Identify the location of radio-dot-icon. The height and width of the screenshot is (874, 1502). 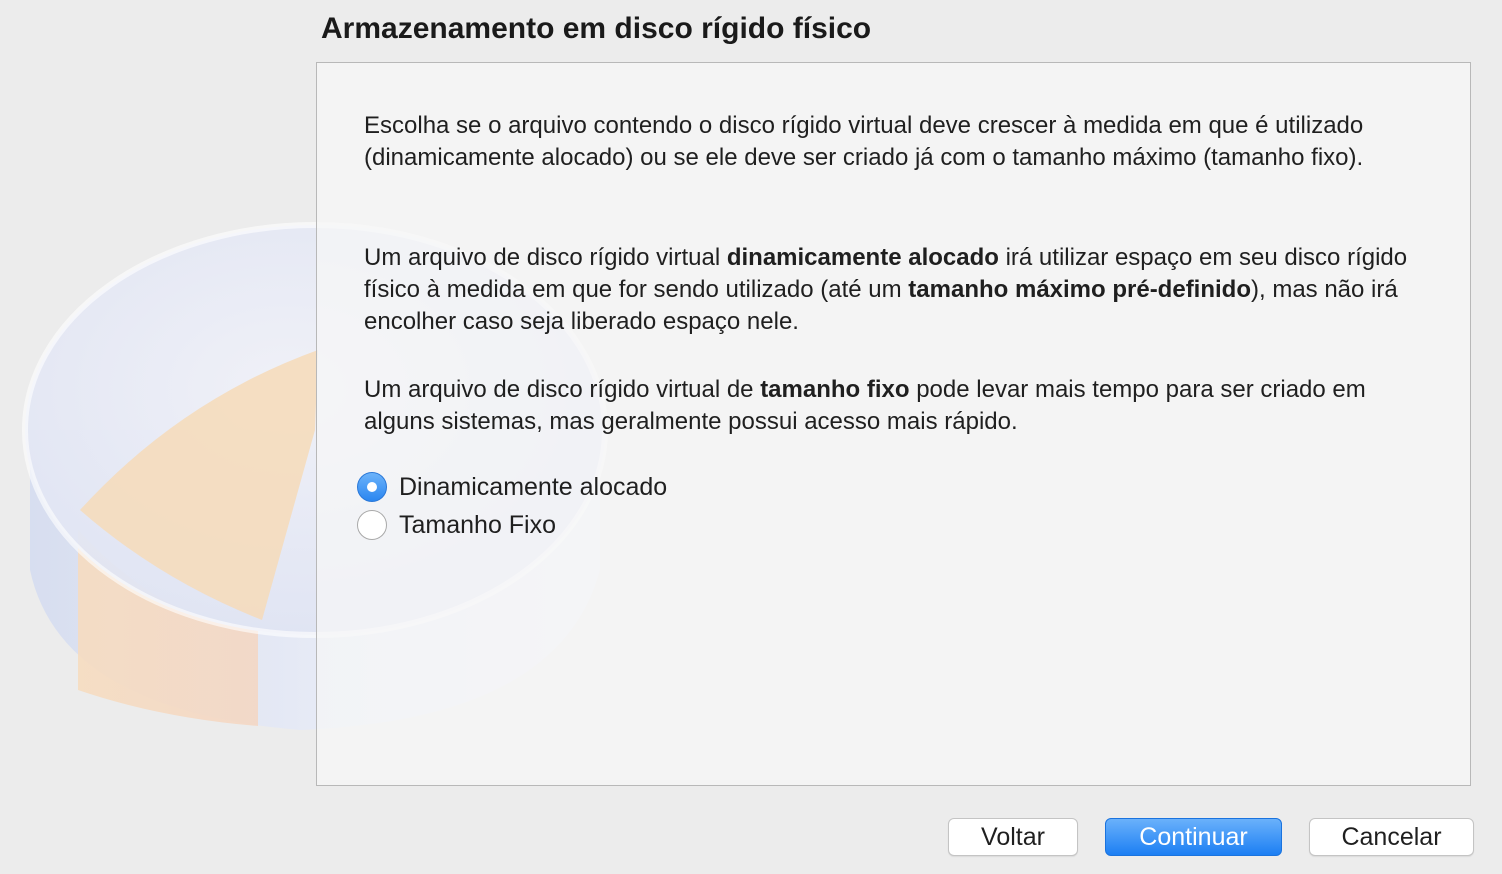
(372, 487).